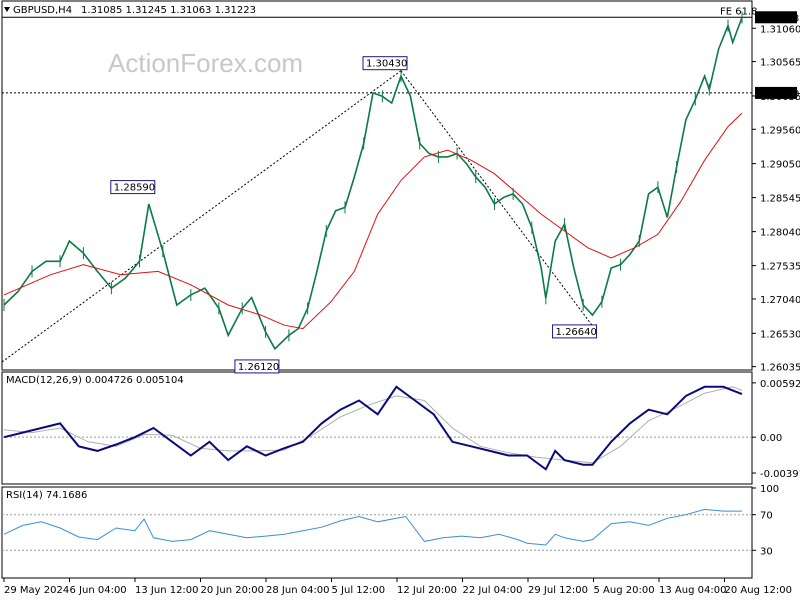 Image resolution: width=800 pixels, height=600 pixels. What do you see at coordinates (780, 368) in the screenshot?
I see `price-tick-label: 1.26035` at bounding box center [780, 368].